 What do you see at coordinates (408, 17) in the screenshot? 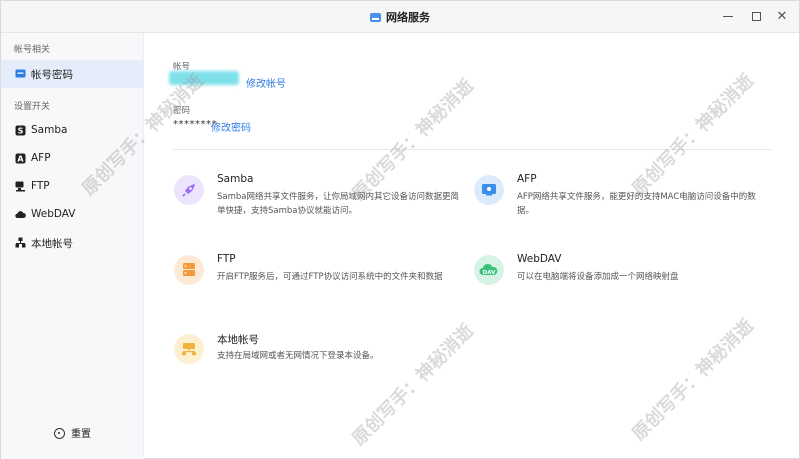
I see `window-title-text: 网络服务` at bounding box center [408, 17].